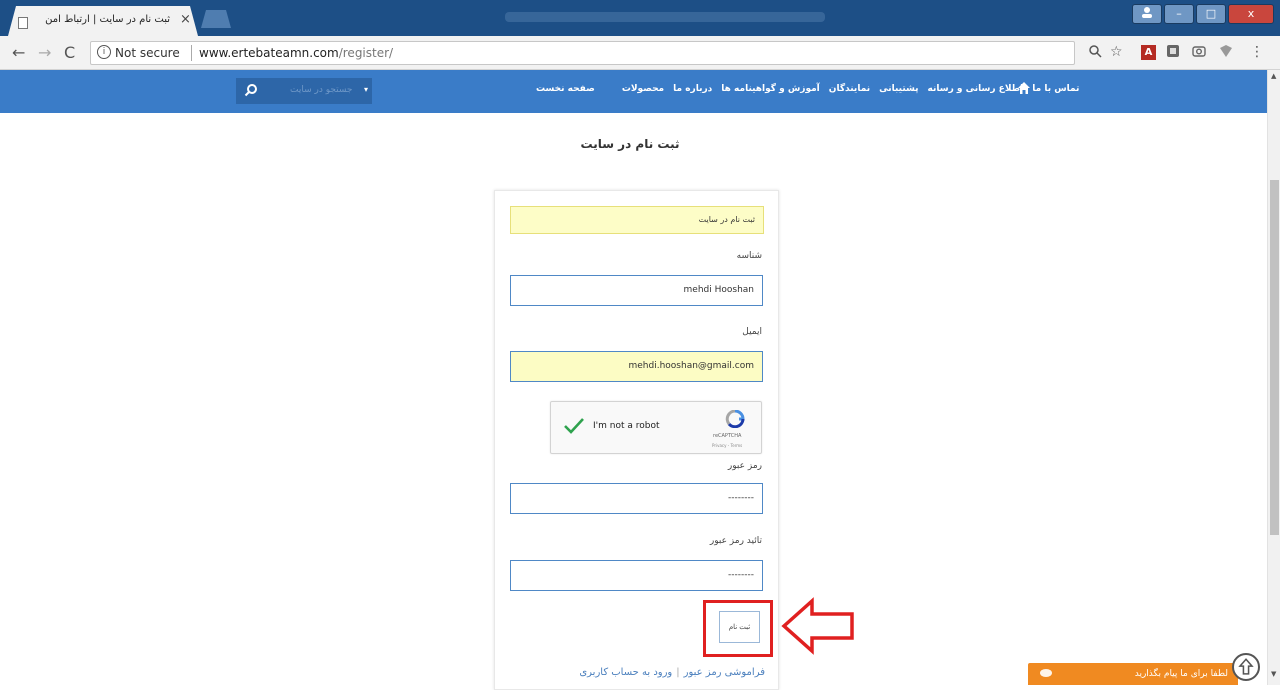 This screenshot has width=1280, height=690. I want to click on scroll-to-top-icon, so click(1246, 667).